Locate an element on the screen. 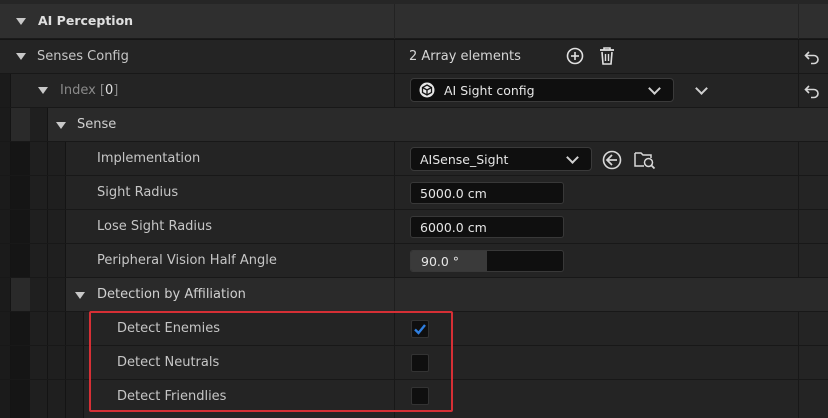 The image size is (828, 418). sense-category-row: Sense is located at coordinates (414, 125).